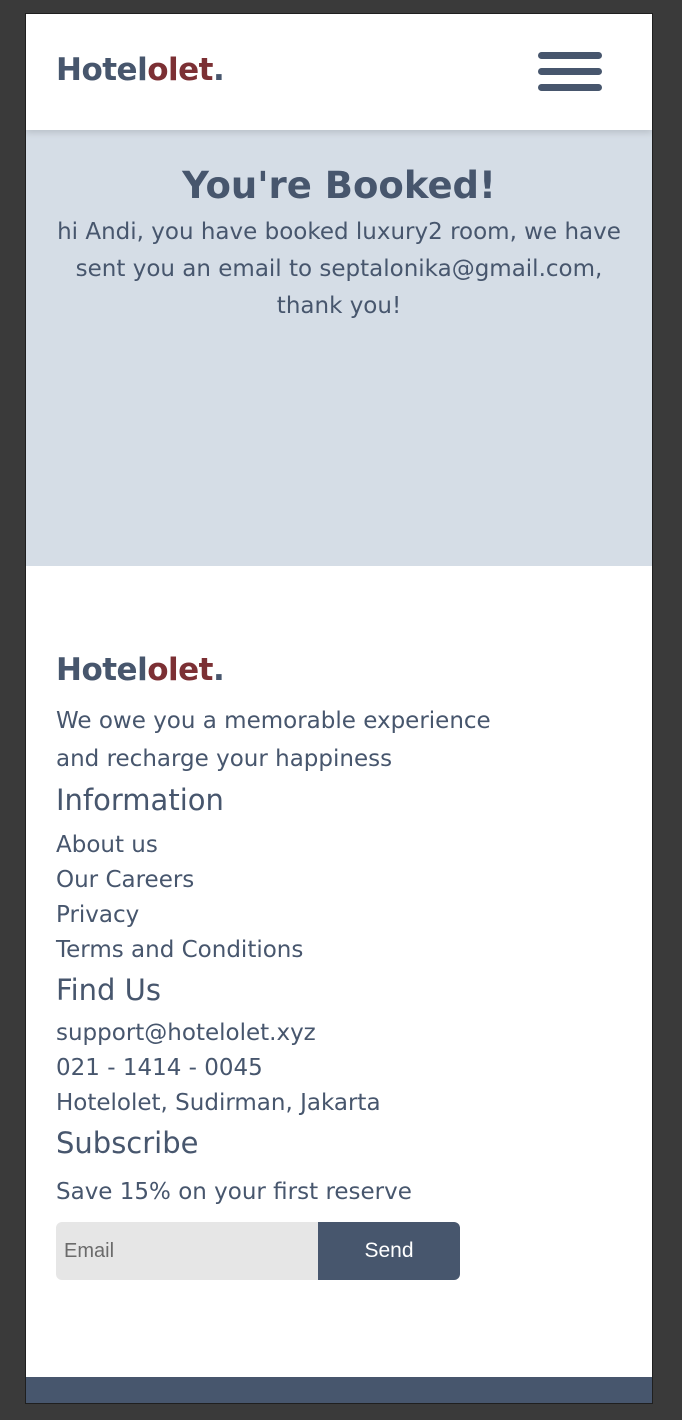  I want to click on phone-number: 021 - 1414 - 0045, so click(159, 1068).